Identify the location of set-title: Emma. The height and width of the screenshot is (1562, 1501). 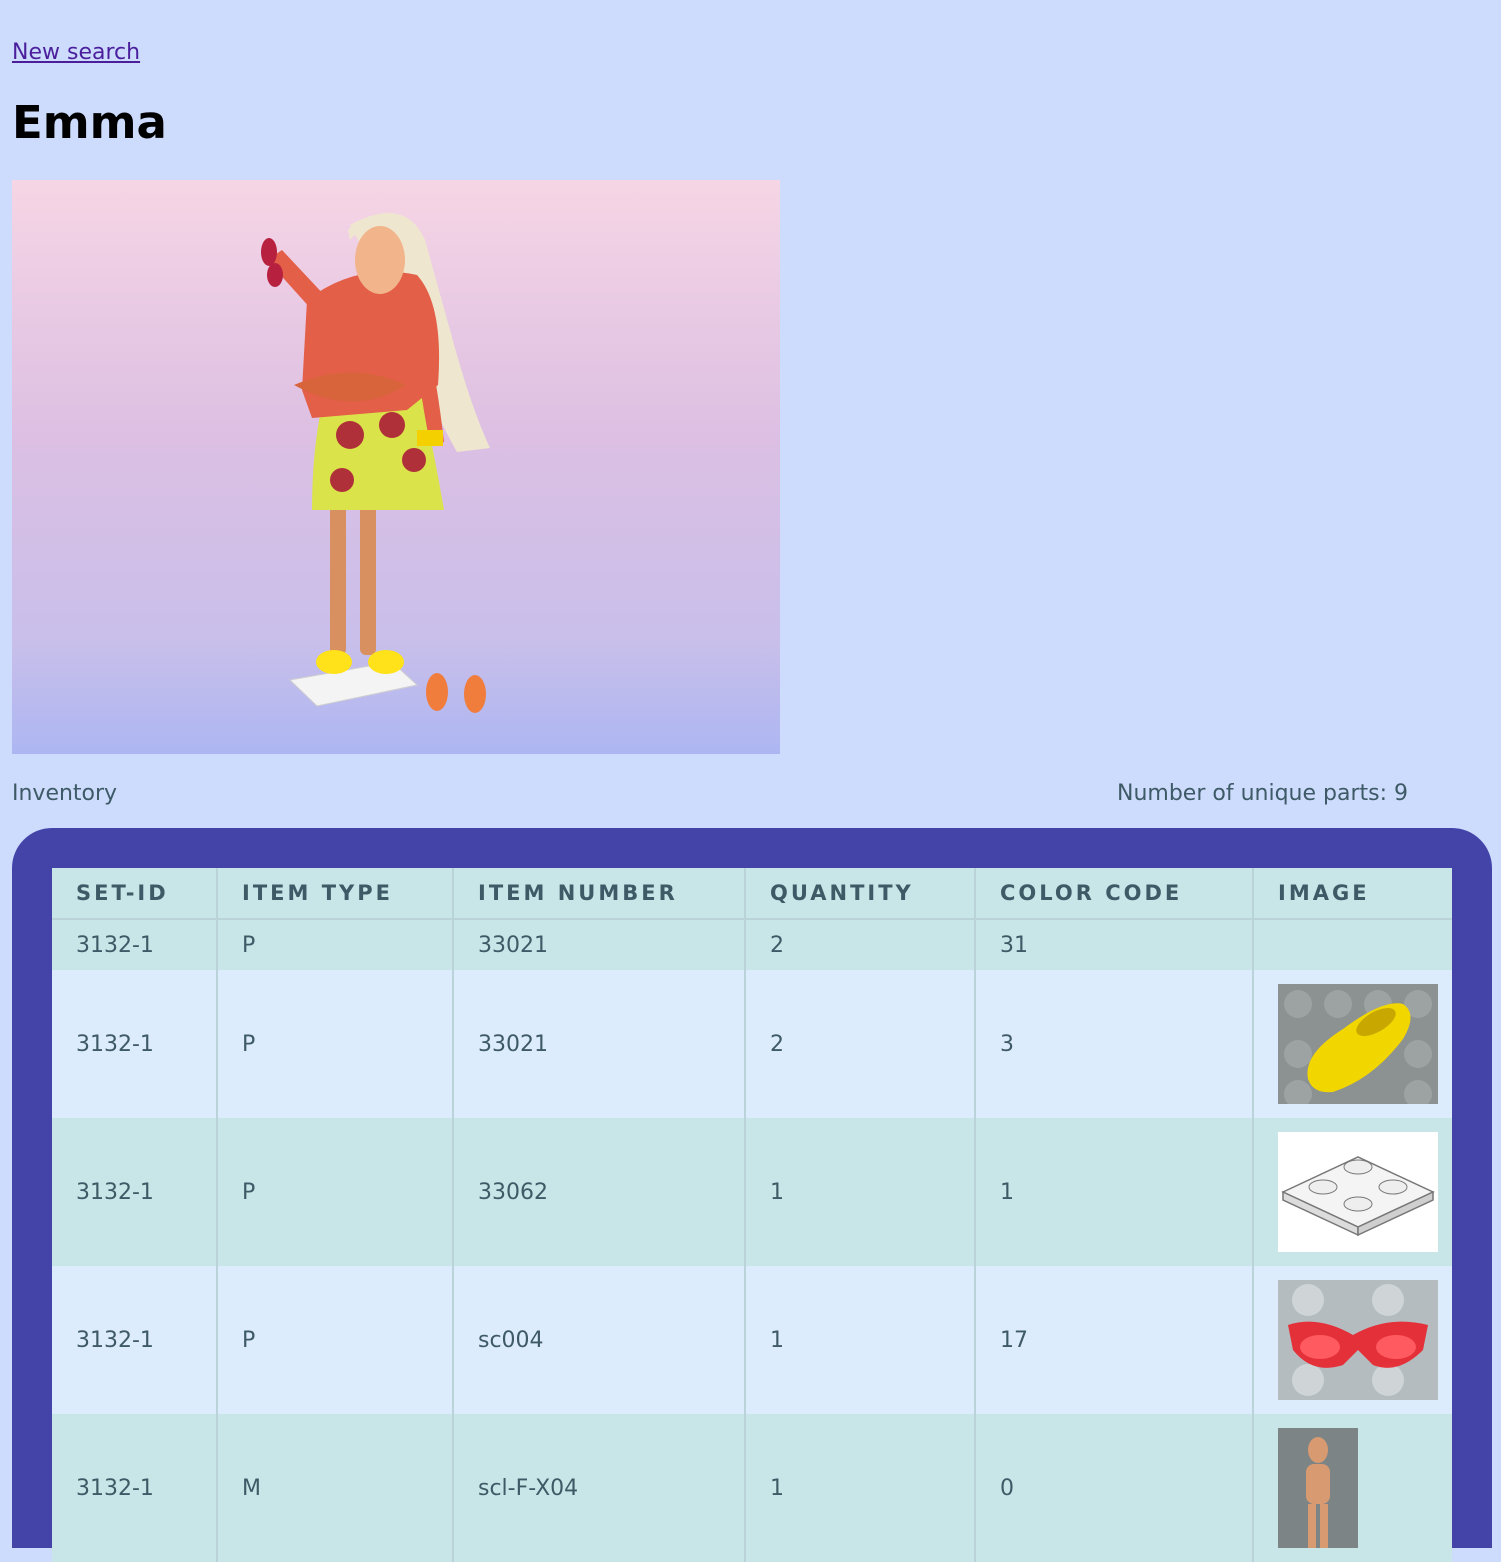
(89, 122).